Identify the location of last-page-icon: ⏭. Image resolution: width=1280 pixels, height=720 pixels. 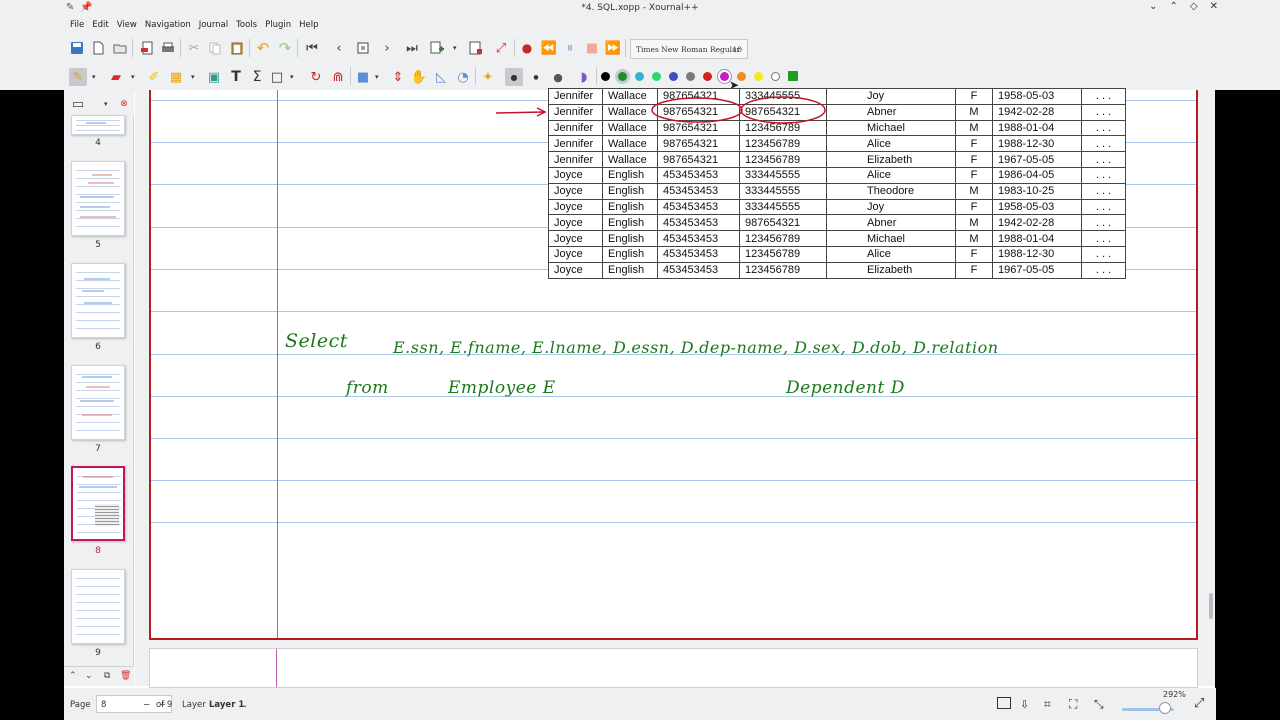
(412, 48).